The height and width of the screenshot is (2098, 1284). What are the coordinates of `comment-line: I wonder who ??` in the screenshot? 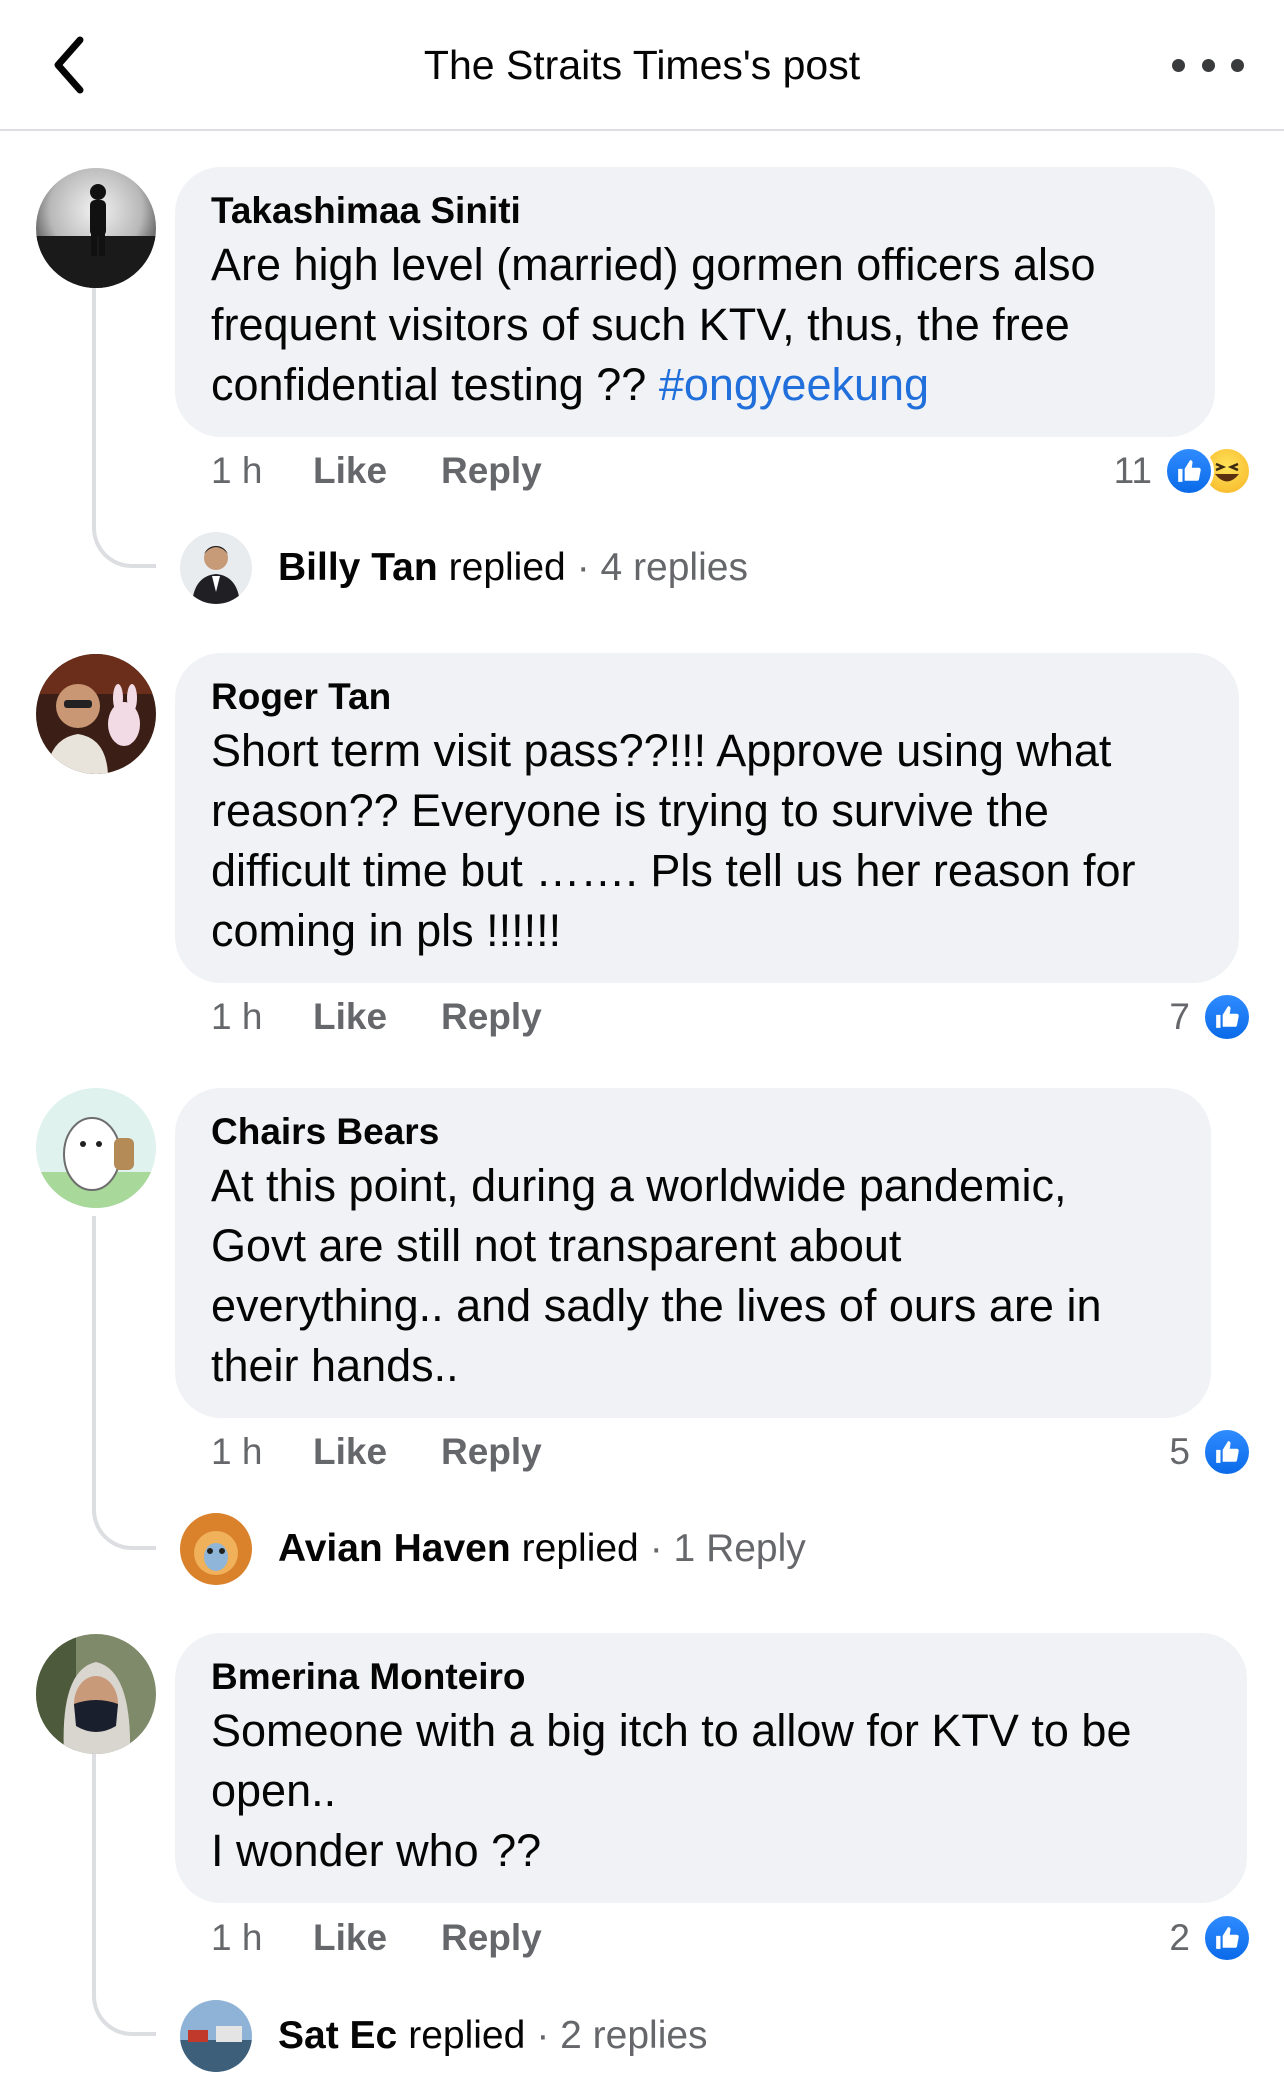 It's located at (376, 1850).